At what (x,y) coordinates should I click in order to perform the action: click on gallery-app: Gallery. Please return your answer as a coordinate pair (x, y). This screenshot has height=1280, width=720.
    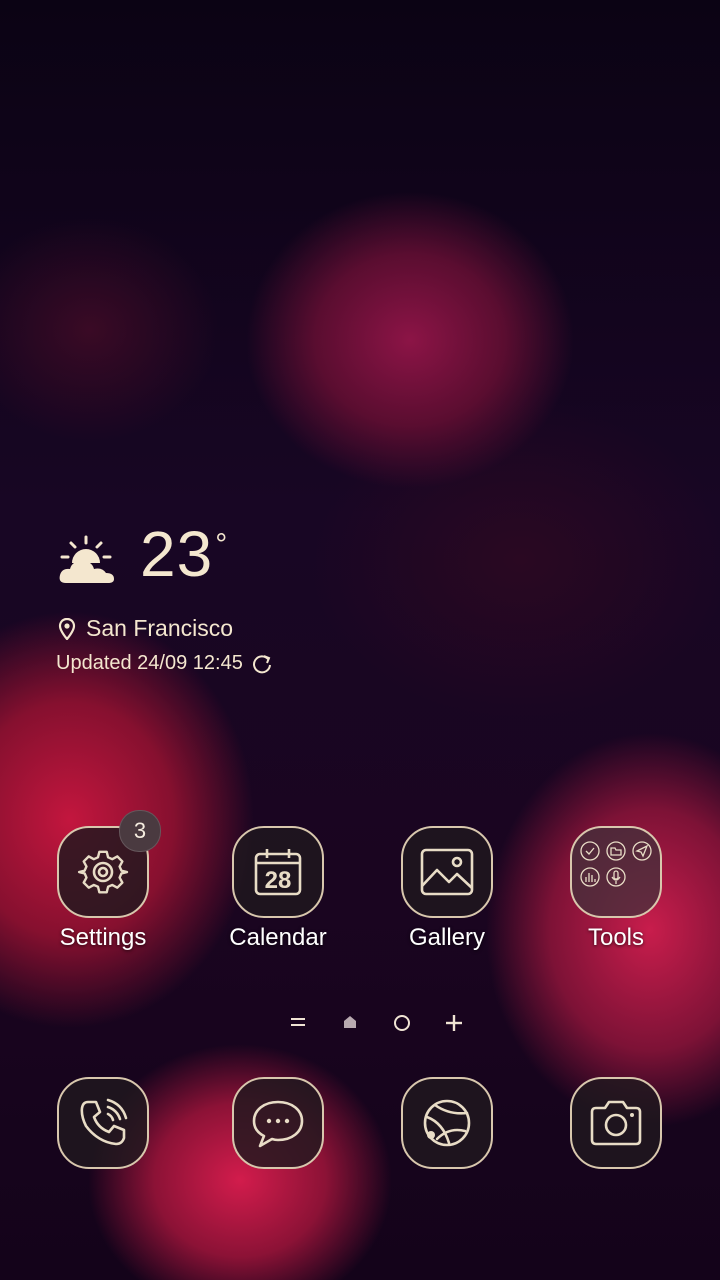
    Looking at the image, I should click on (447, 889).